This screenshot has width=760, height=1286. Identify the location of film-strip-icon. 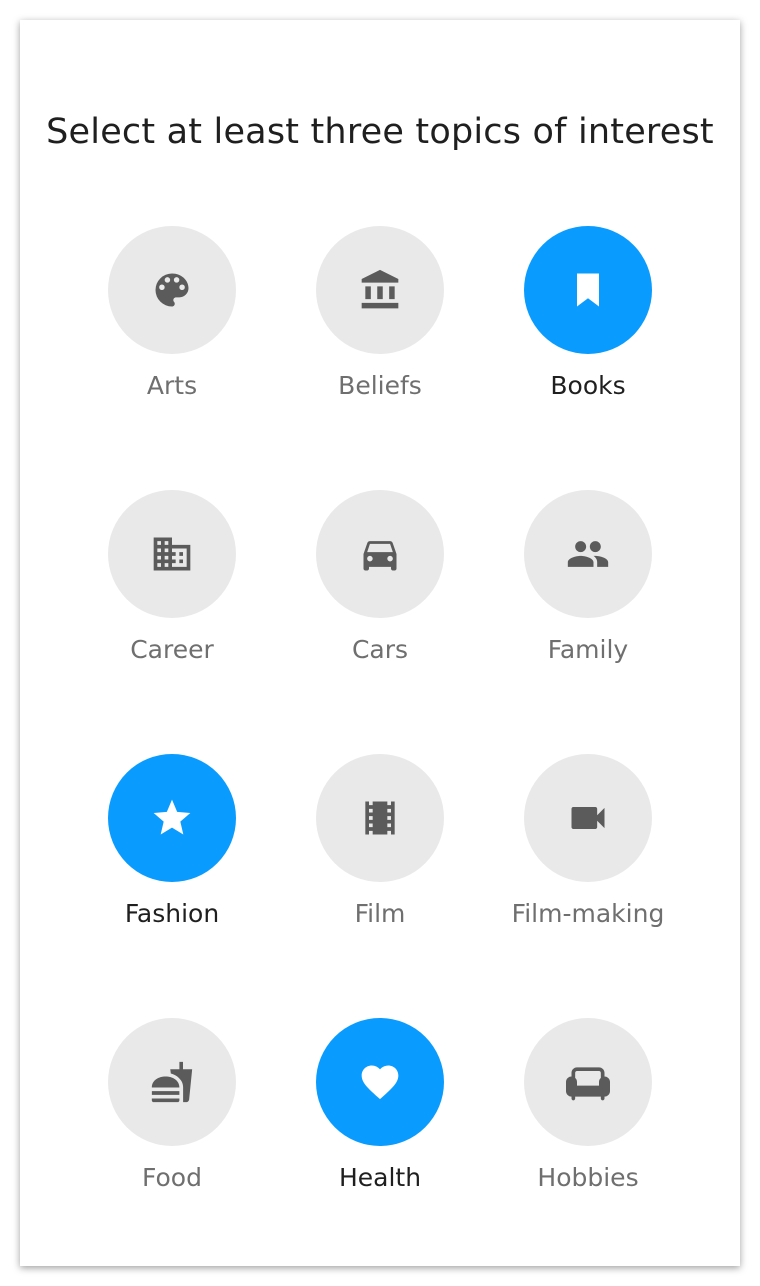
(380, 818).